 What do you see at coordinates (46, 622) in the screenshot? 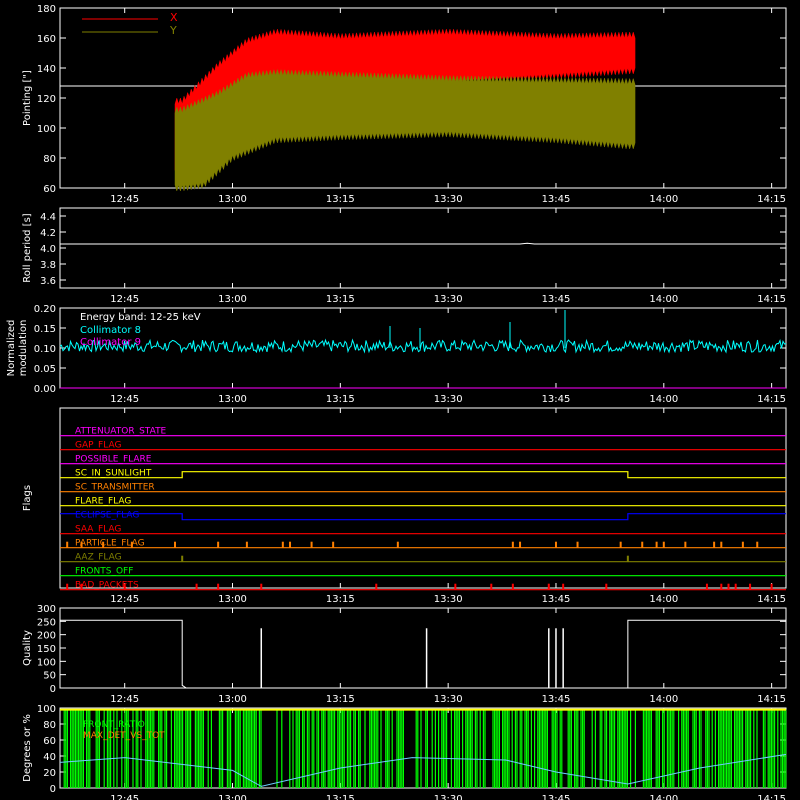
I see `y-tick-label: 250` at bounding box center [46, 622].